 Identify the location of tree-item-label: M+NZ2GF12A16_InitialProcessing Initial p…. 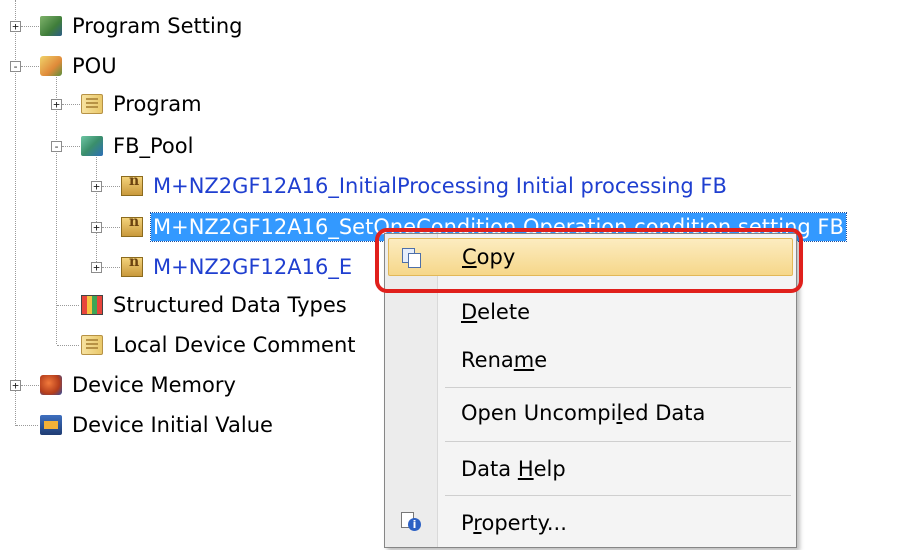
(440, 186).